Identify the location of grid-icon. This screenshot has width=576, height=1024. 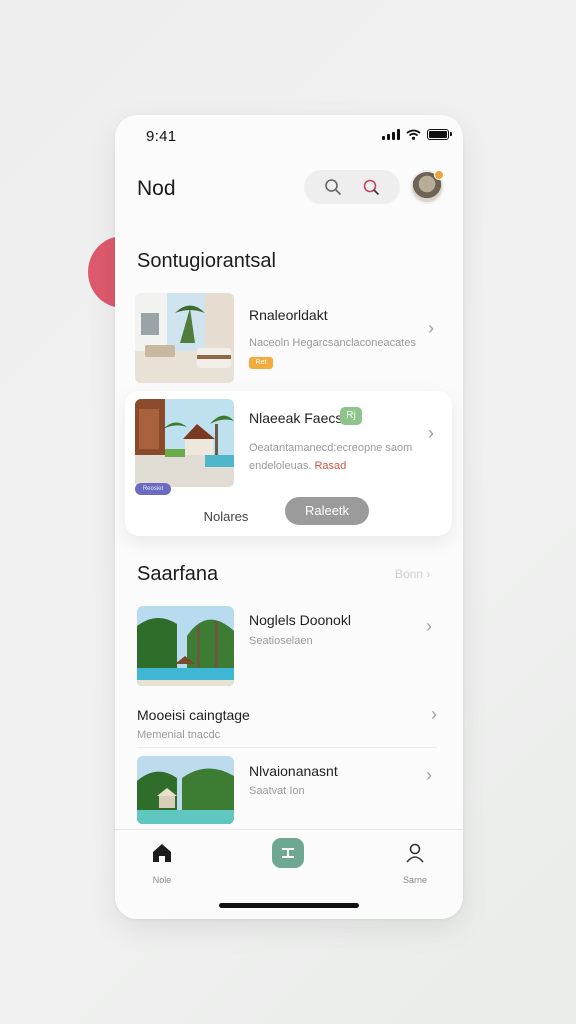
(288, 853).